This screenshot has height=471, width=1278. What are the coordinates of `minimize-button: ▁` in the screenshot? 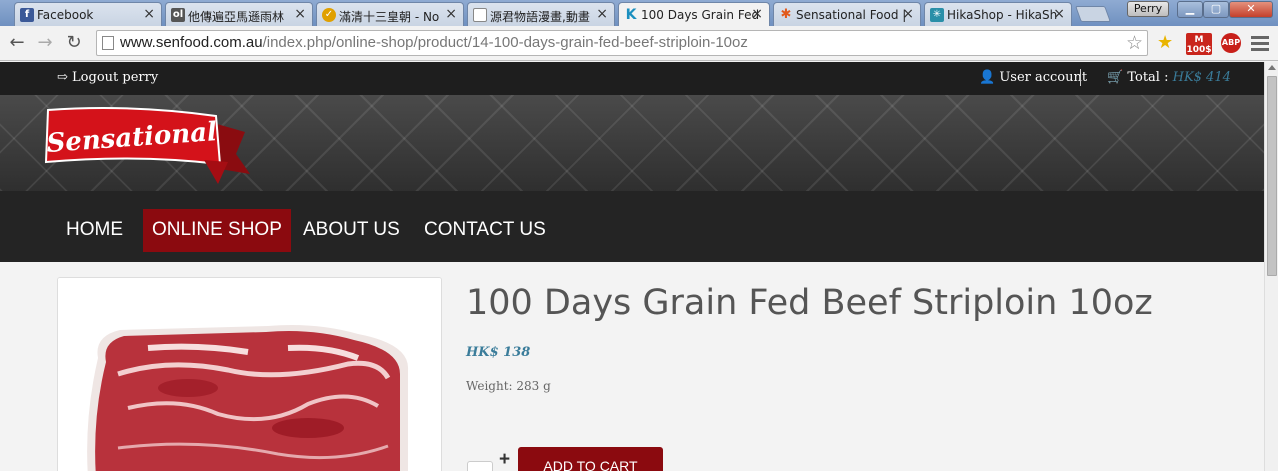 It's located at (1190, 9).